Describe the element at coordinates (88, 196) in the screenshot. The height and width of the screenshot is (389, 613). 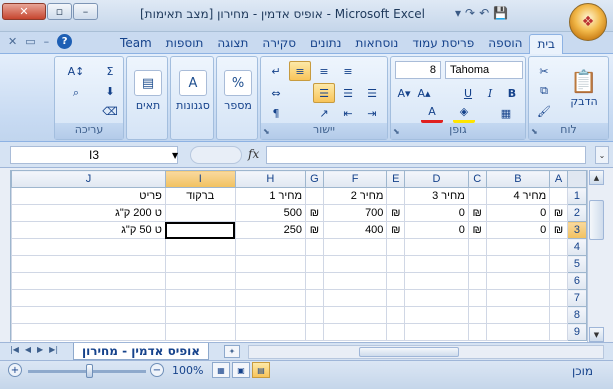
I see `cell: פריט` at that location.